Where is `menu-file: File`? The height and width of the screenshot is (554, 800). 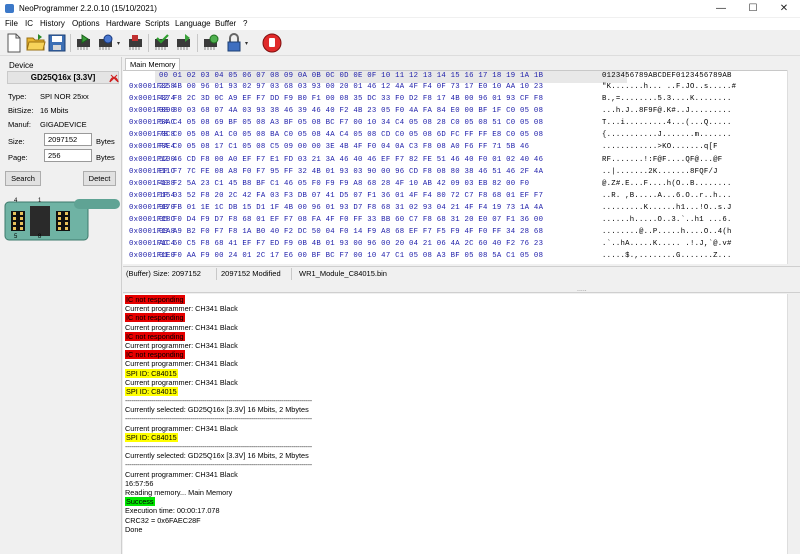 menu-file: File is located at coordinates (11, 23).